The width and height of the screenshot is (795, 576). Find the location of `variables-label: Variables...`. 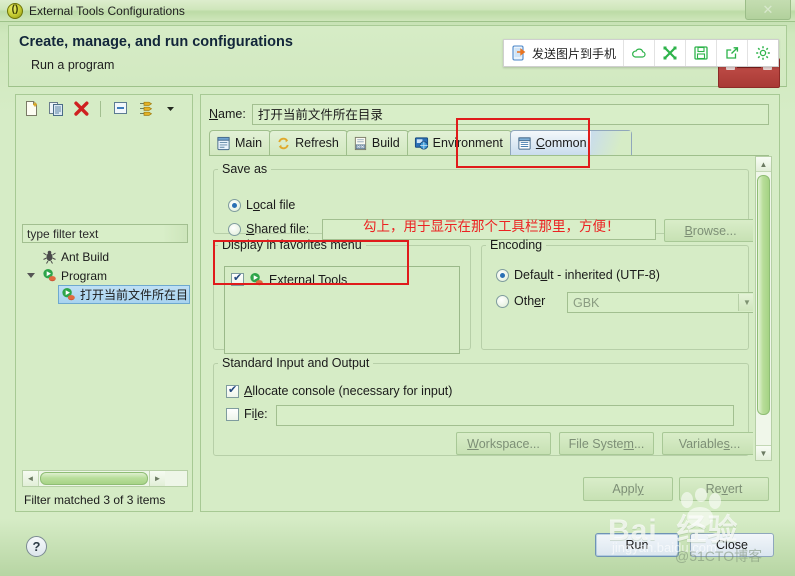

variables-label: Variables... is located at coordinates (709, 443).